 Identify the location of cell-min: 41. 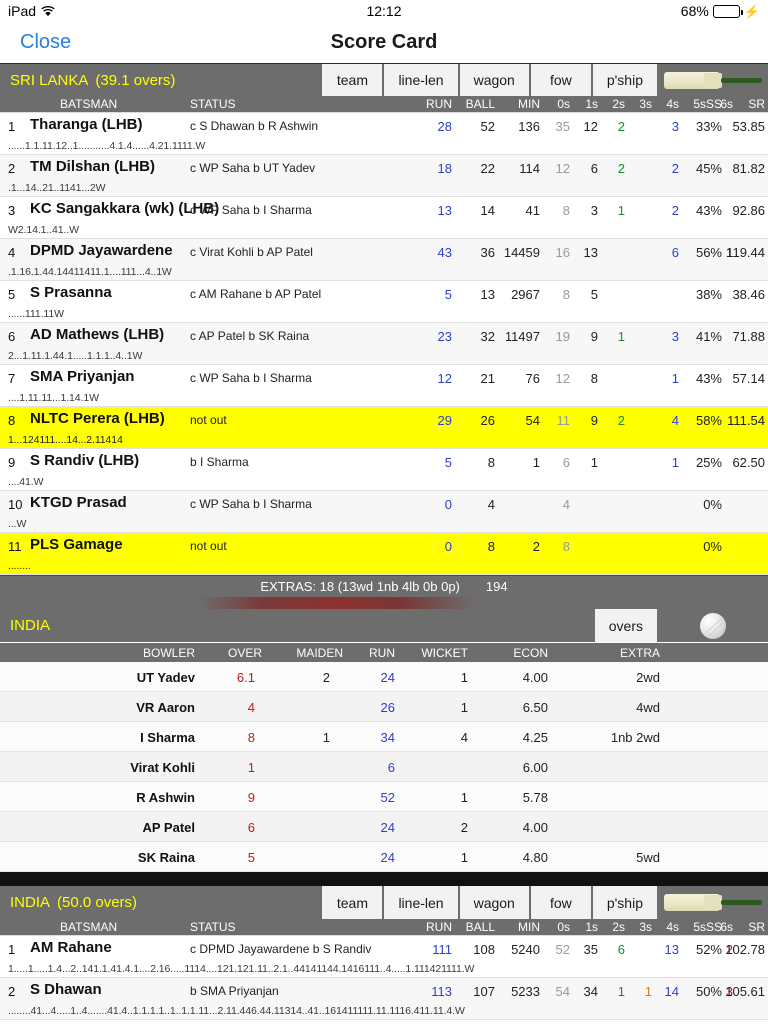
(532, 210).